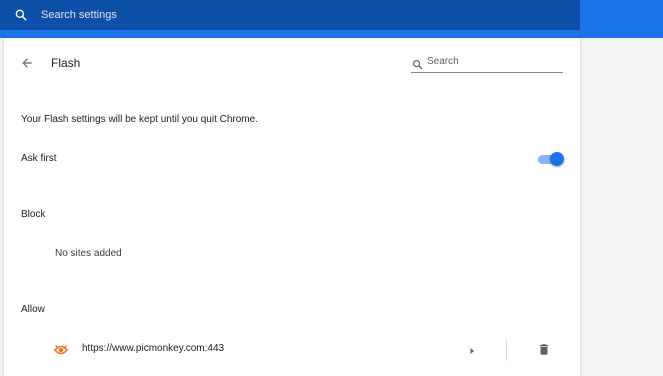 This screenshot has height=376, width=663. What do you see at coordinates (66, 63) in the screenshot?
I see `page-title: Flash` at bounding box center [66, 63].